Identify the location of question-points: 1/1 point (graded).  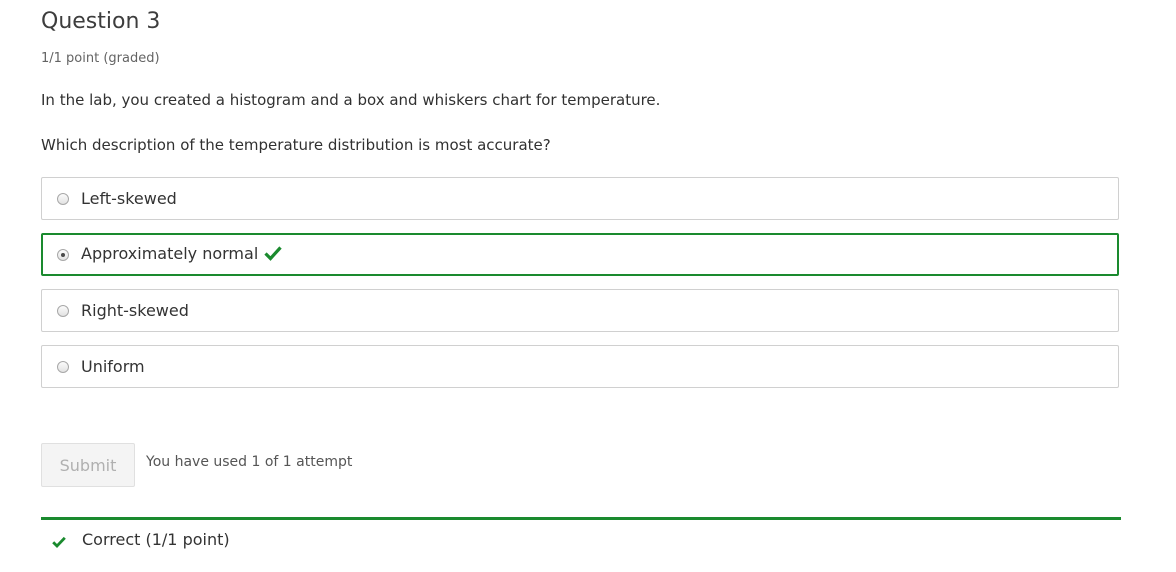
(100, 58).